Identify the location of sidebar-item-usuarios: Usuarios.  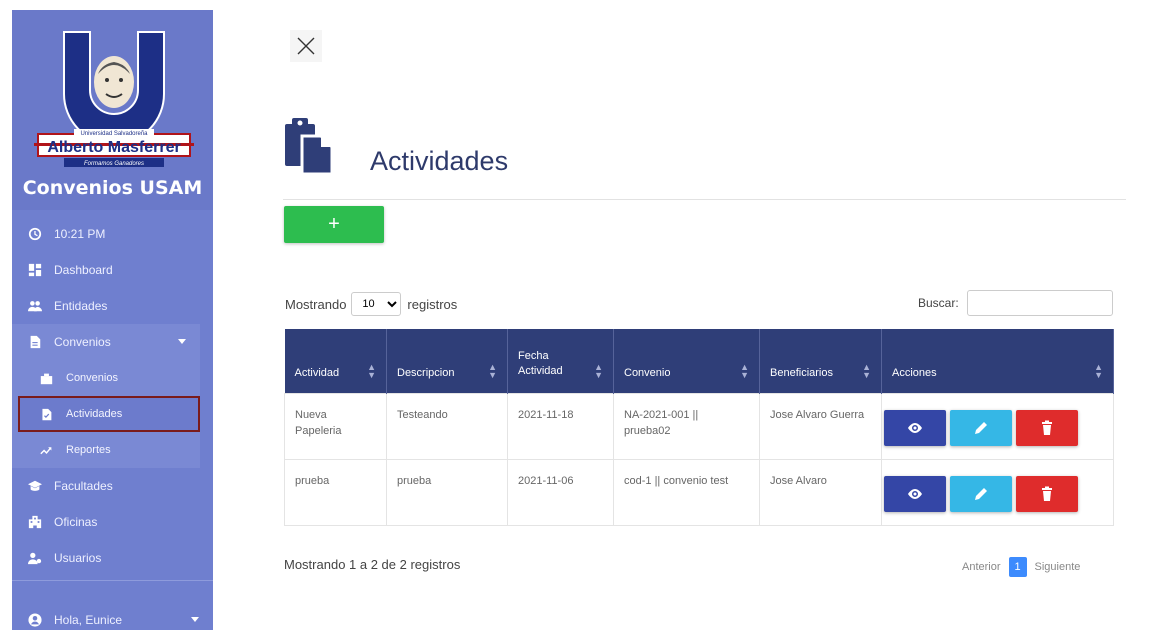
(112, 558).